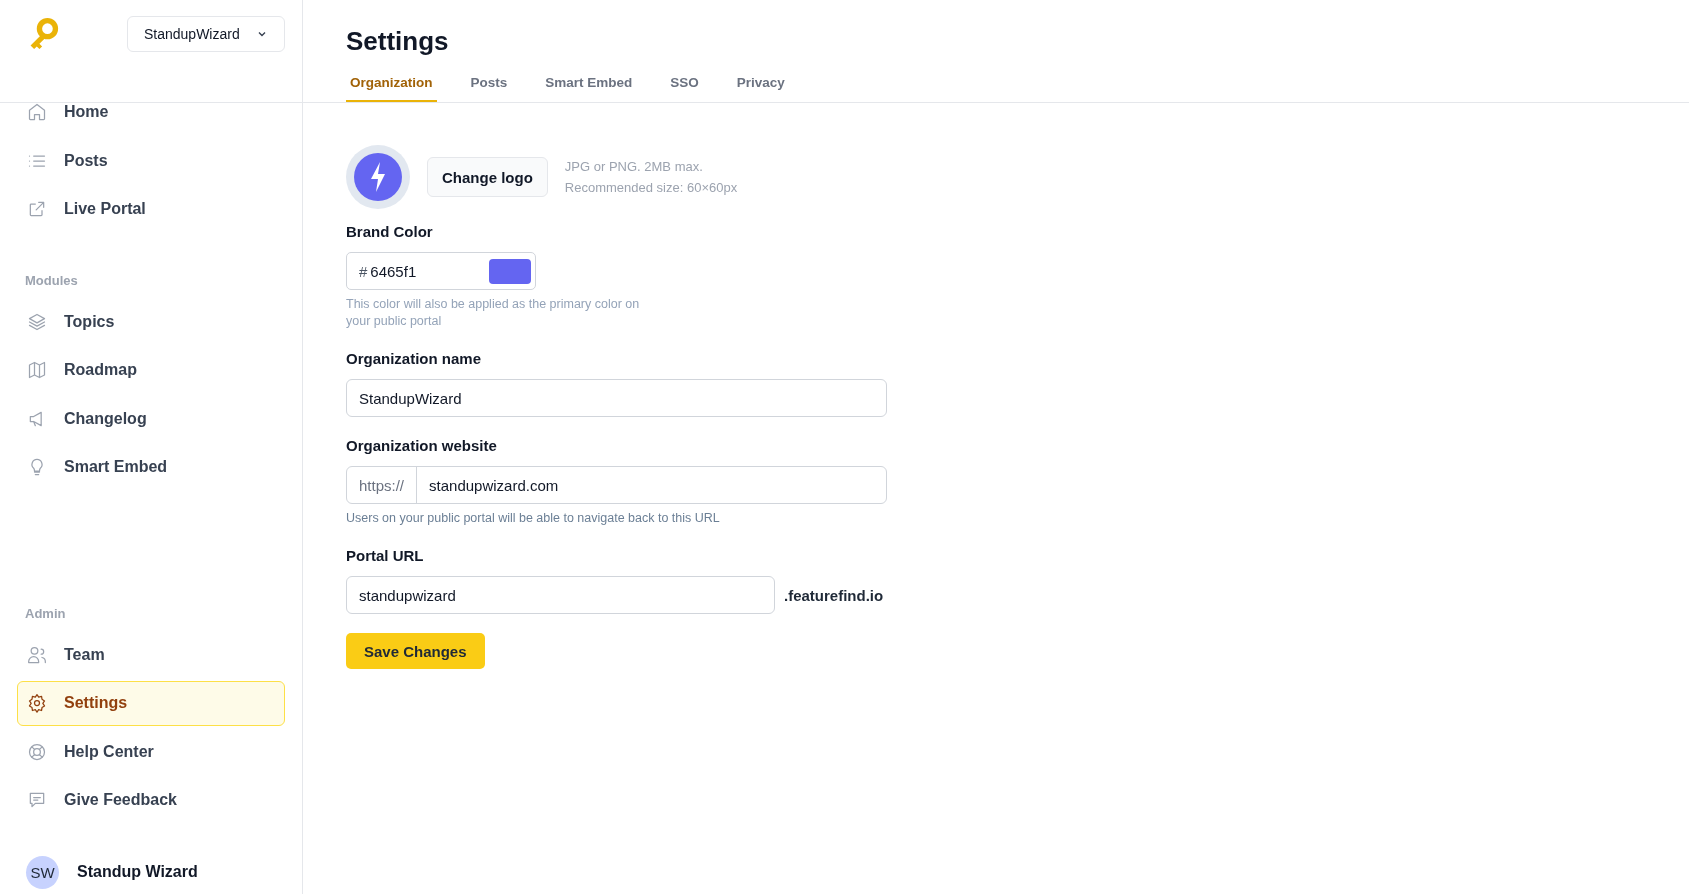  What do you see at coordinates (37, 321) in the screenshot?
I see `layers-icon` at bounding box center [37, 321].